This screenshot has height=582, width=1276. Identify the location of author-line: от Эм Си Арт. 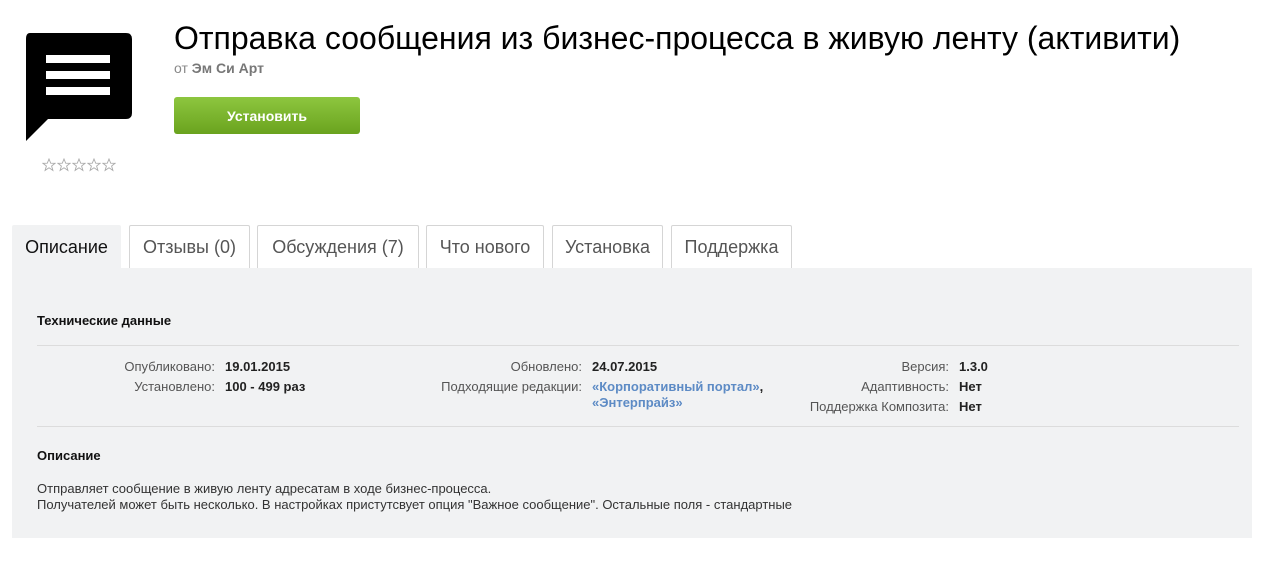
(219, 68).